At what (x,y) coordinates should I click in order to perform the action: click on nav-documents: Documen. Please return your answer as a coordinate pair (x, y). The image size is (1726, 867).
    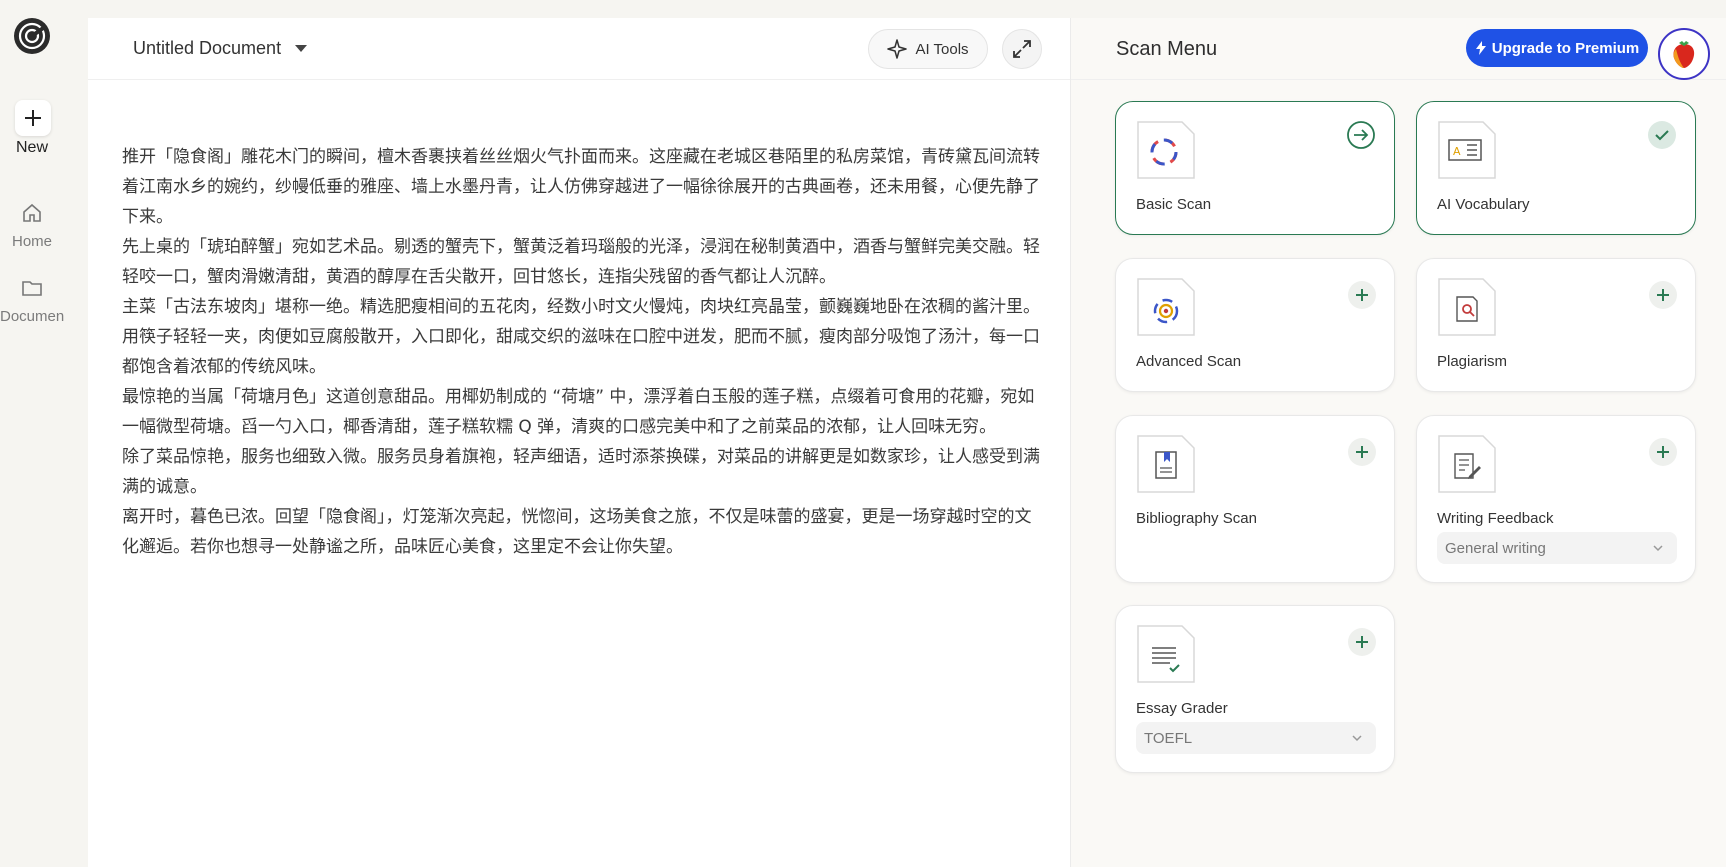
    Looking at the image, I should click on (32, 316).